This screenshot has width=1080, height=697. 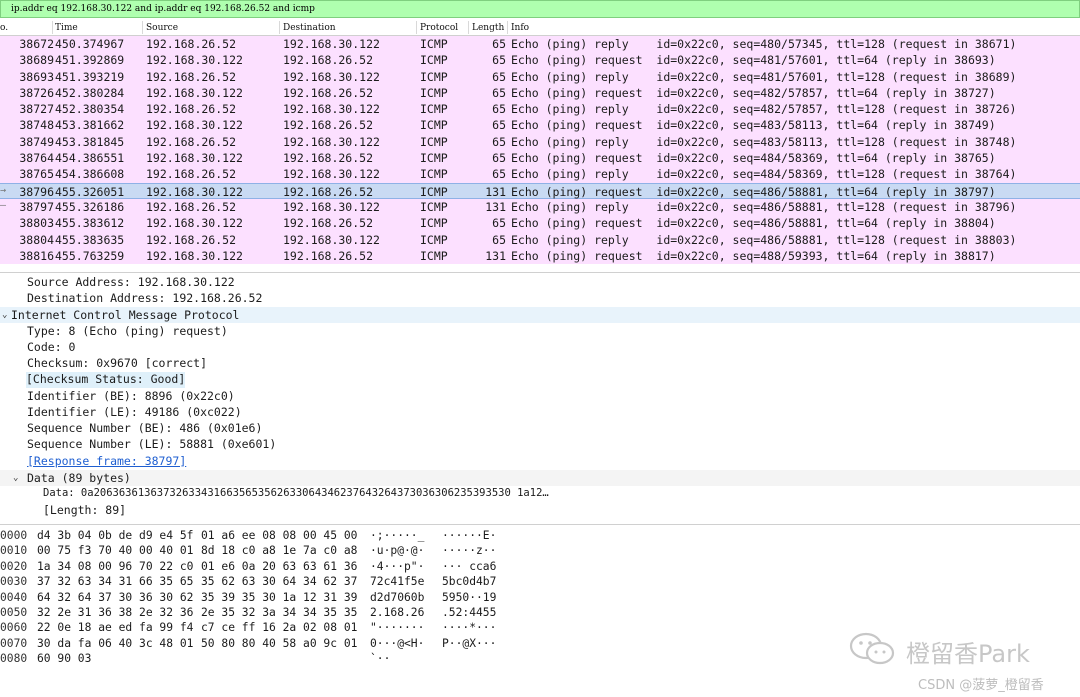 What do you see at coordinates (495, 255) in the screenshot?
I see `packet-length: 131` at bounding box center [495, 255].